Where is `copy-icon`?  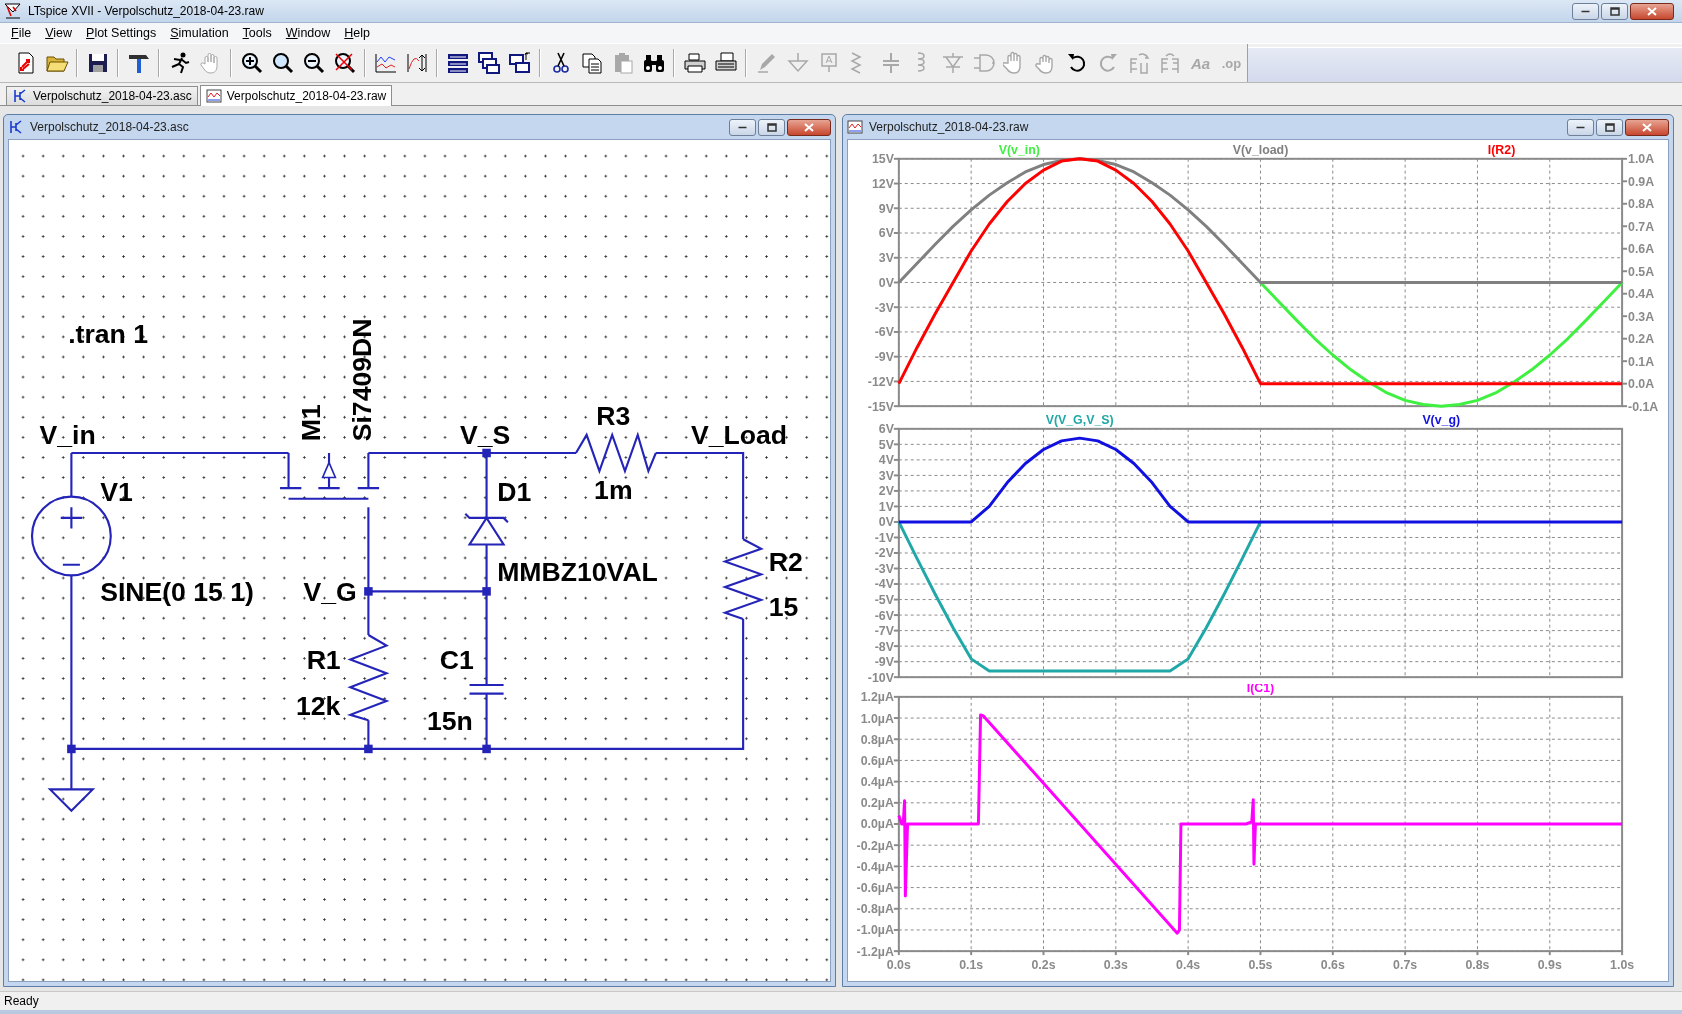
copy-icon is located at coordinates (591, 63).